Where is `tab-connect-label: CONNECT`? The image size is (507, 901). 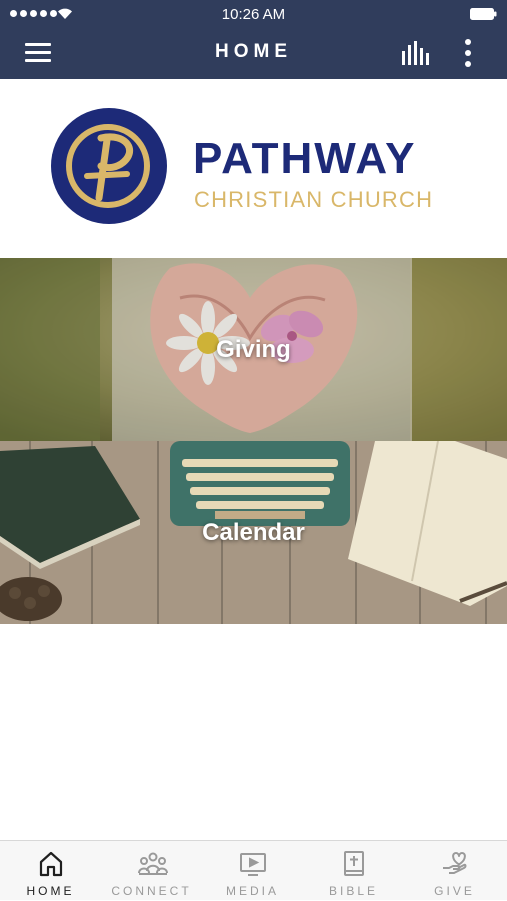
tab-connect-label: CONNECT is located at coordinates (151, 891).